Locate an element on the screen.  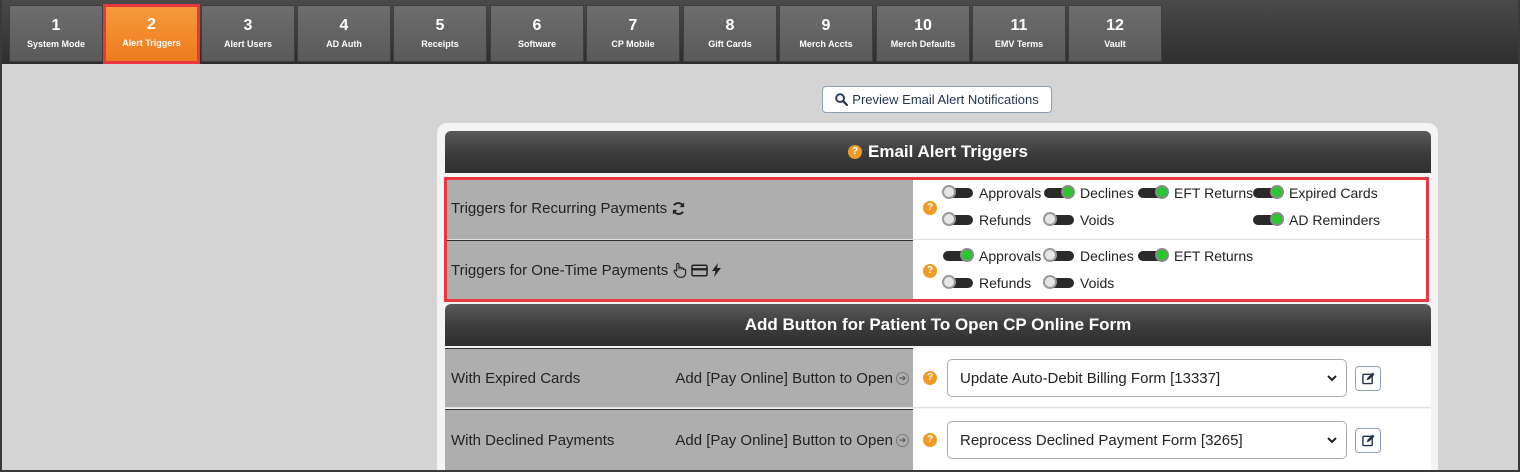
recurring-label: Triggers for Recurring Payments is located at coordinates (559, 208).